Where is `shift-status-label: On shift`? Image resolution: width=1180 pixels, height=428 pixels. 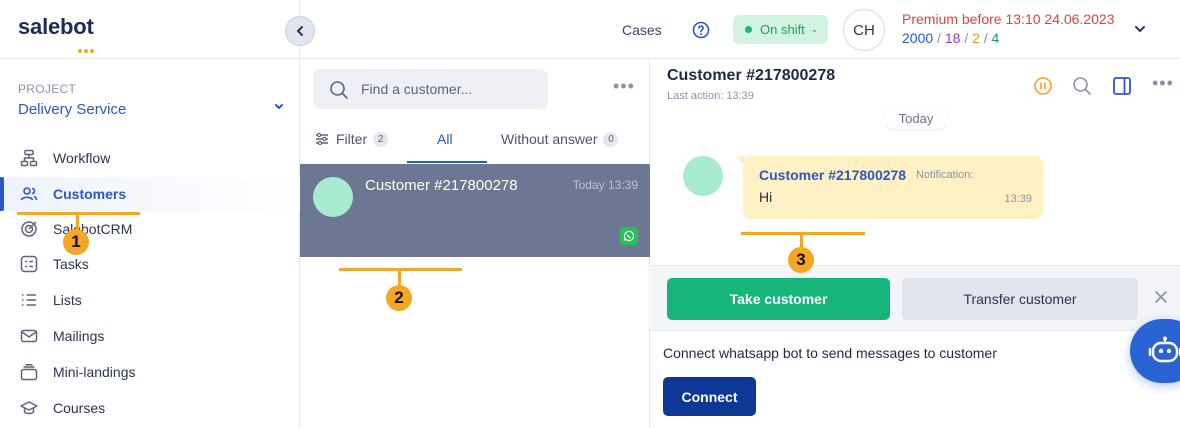 shift-status-label: On shift is located at coordinates (782, 29).